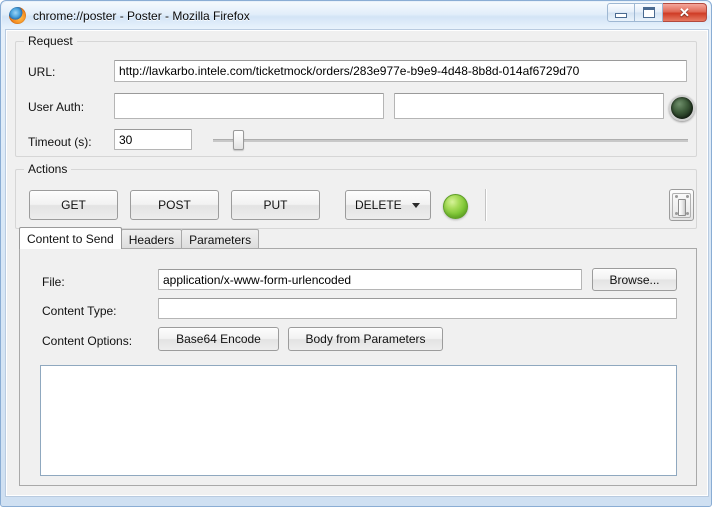 This screenshot has height=507, width=712. What do you see at coordinates (42, 72) in the screenshot?
I see `url-label: URL:` at bounding box center [42, 72].